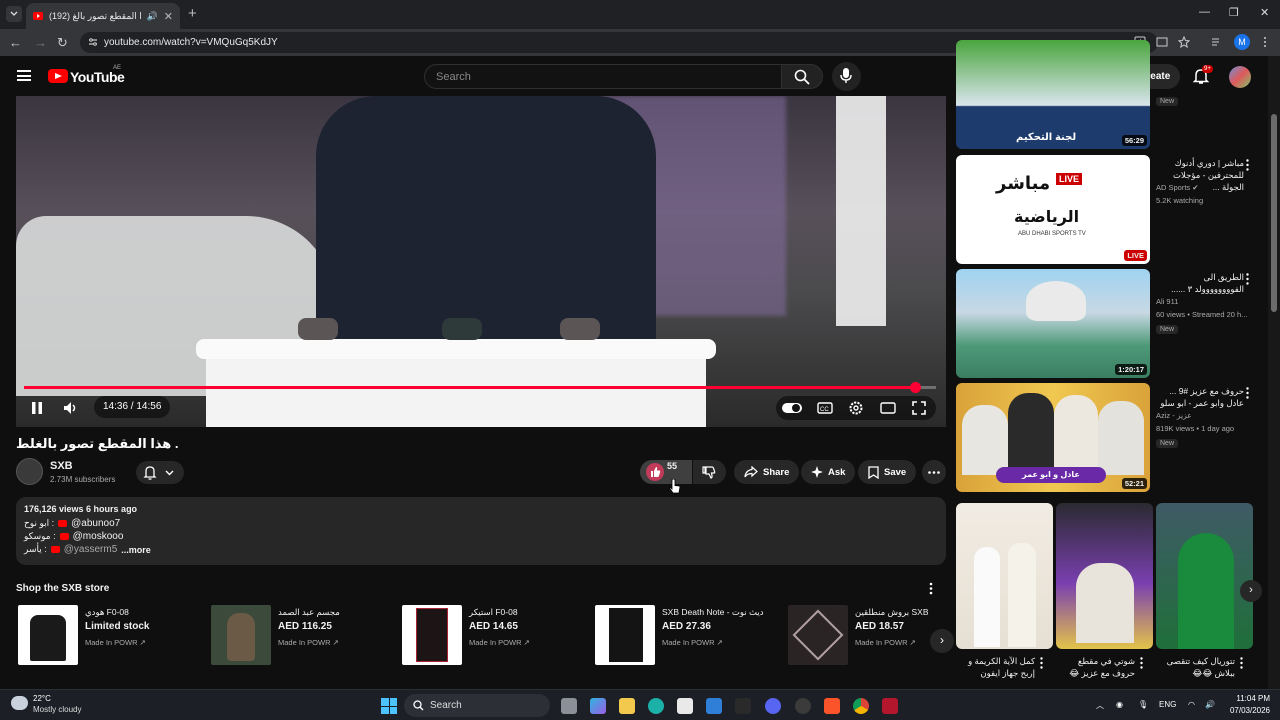 This screenshot has height=720, width=1280. I want to click on product-card: مجسم عبد الصمد AED 116.25 Made In POWR ↗, so click(304, 635).